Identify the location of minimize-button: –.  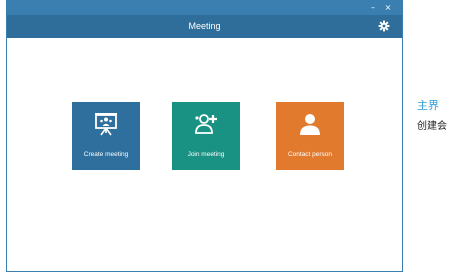
(373, 8).